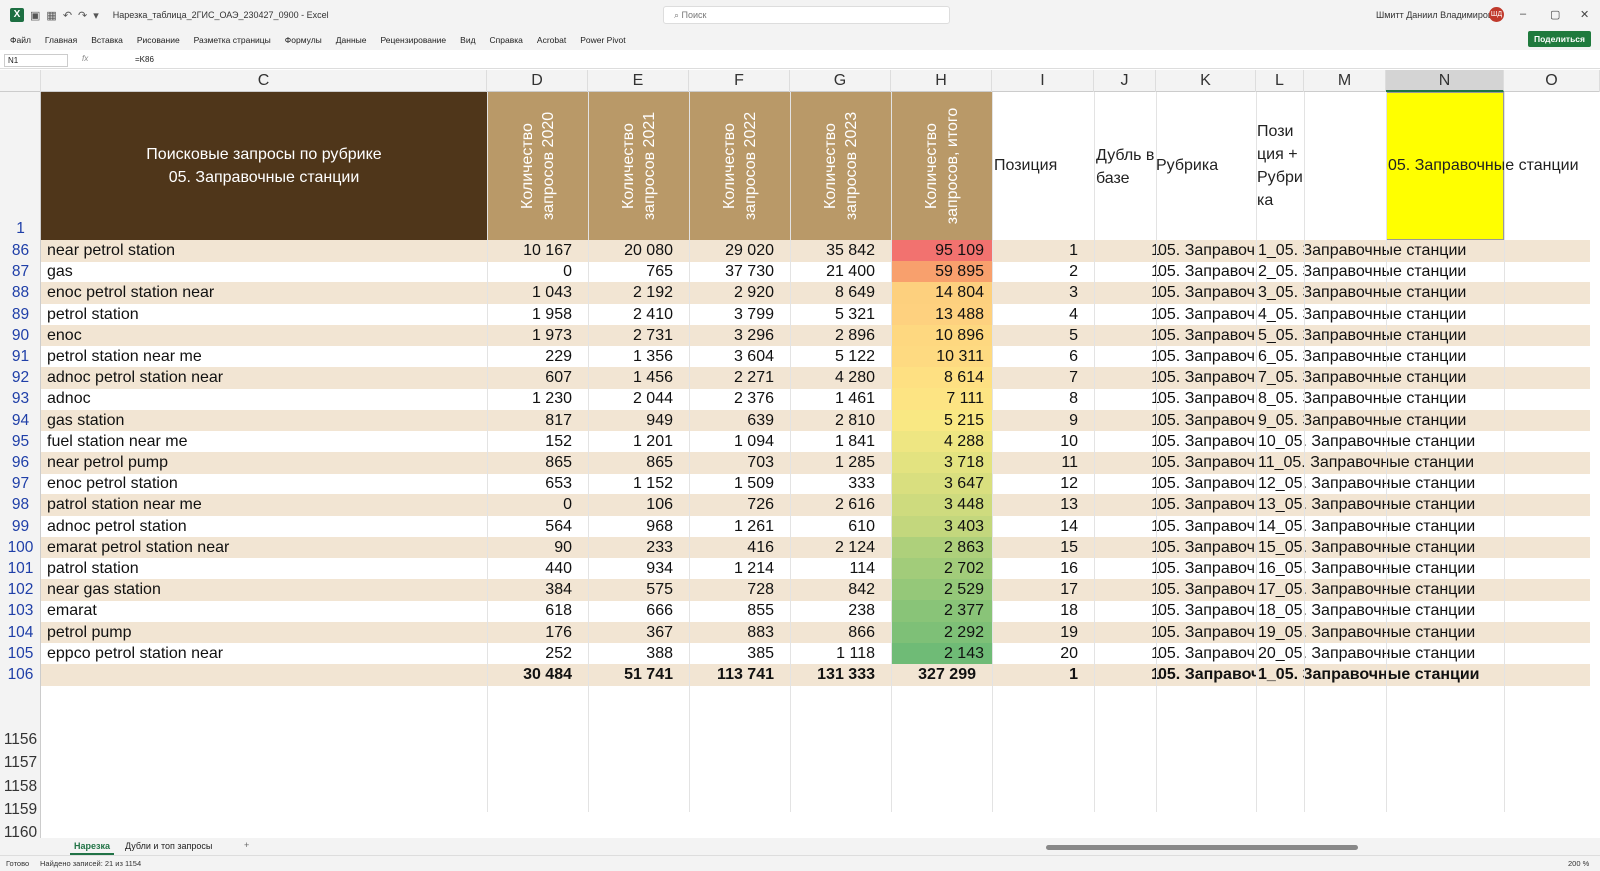 Image resolution: width=1600 pixels, height=871 pixels. What do you see at coordinates (941, 505) in the screenshot?
I see `total-count-cell: 3 448` at bounding box center [941, 505].